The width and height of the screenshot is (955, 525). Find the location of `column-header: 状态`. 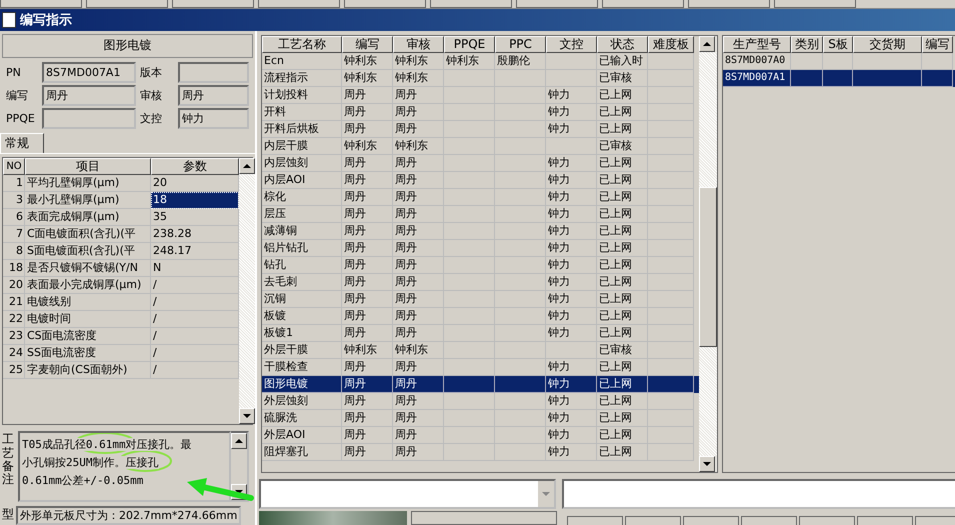

column-header: 状态 is located at coordinates (622, 44).